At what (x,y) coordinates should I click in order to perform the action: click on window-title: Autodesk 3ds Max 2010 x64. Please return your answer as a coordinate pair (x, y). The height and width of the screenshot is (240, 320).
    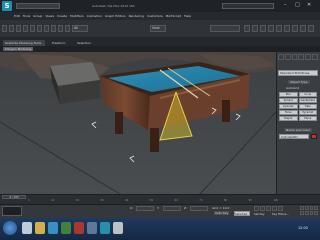
    Looking at the image, I should click on (113, 6).